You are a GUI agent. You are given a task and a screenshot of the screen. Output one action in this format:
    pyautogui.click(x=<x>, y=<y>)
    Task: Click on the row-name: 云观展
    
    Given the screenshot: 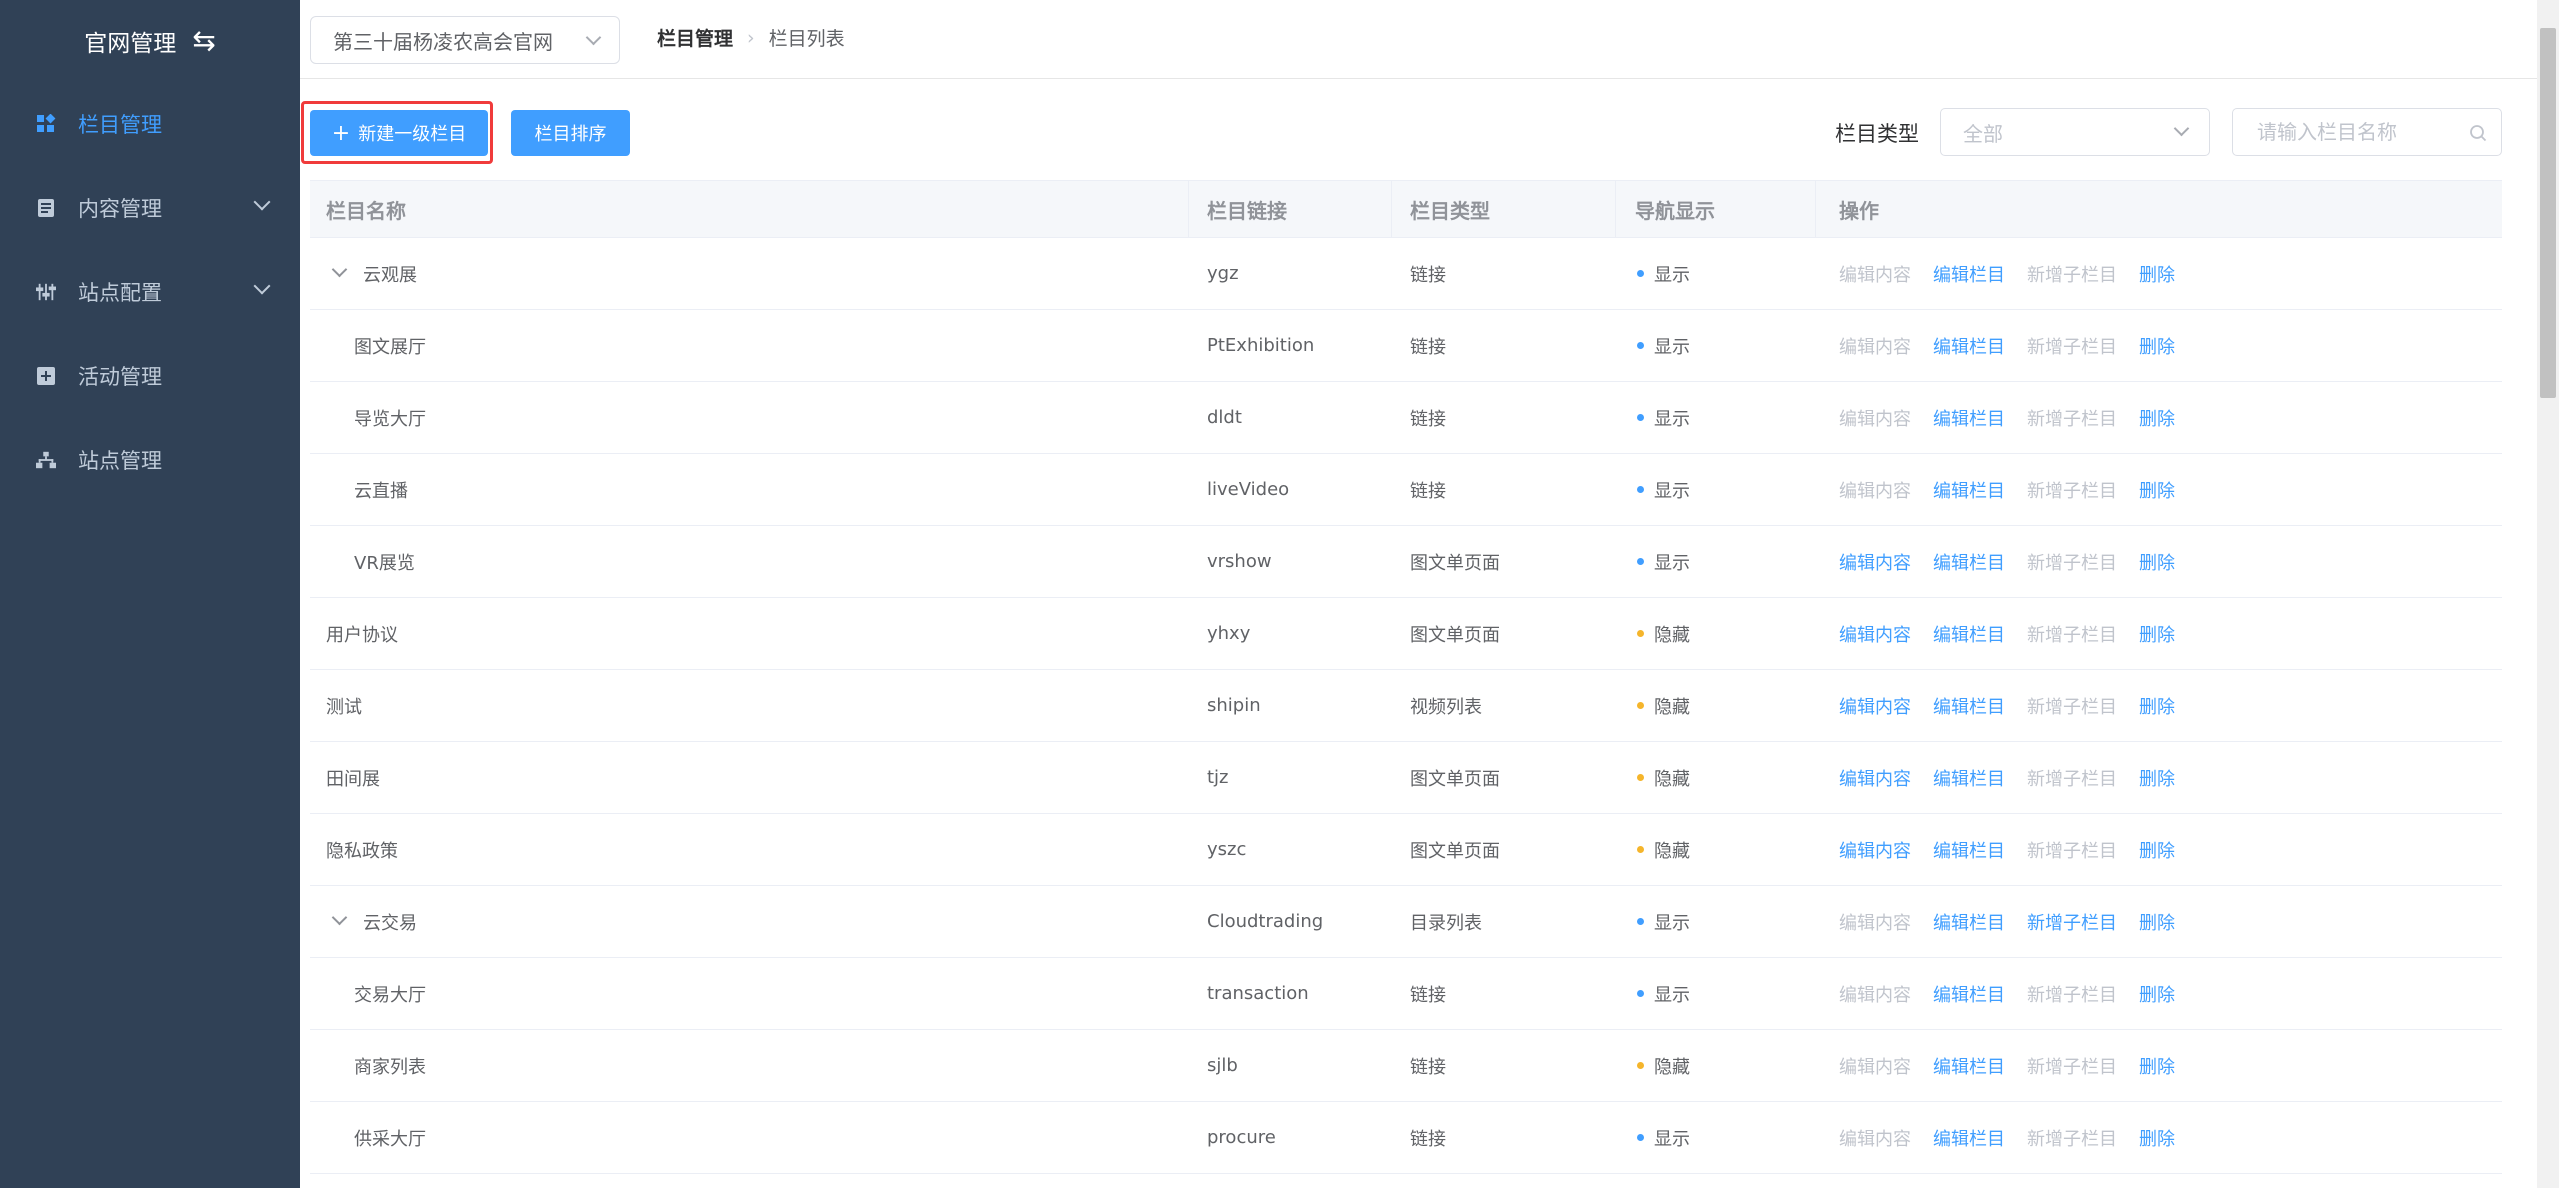 What is the action you would take?
    pyautogui.click(x=390, y=275)
    